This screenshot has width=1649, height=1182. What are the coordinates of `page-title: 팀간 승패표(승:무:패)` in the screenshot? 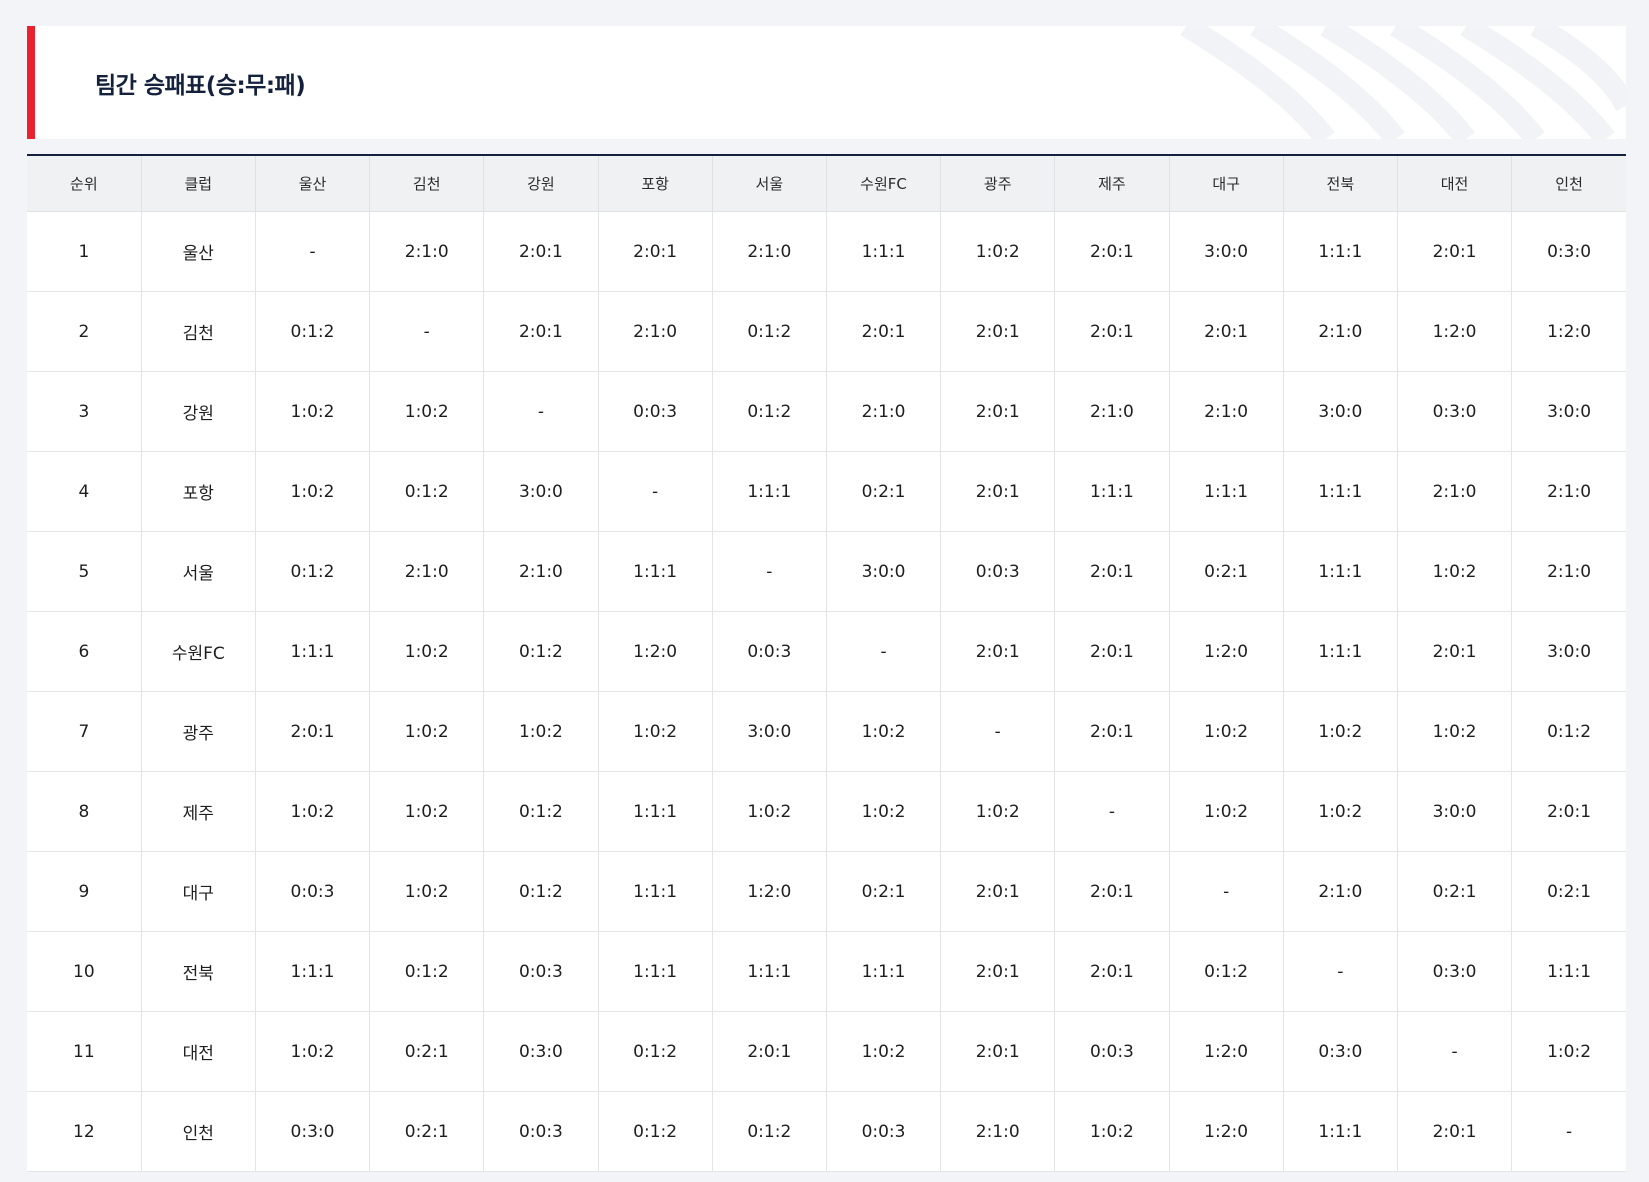 It's located at (200, 86).